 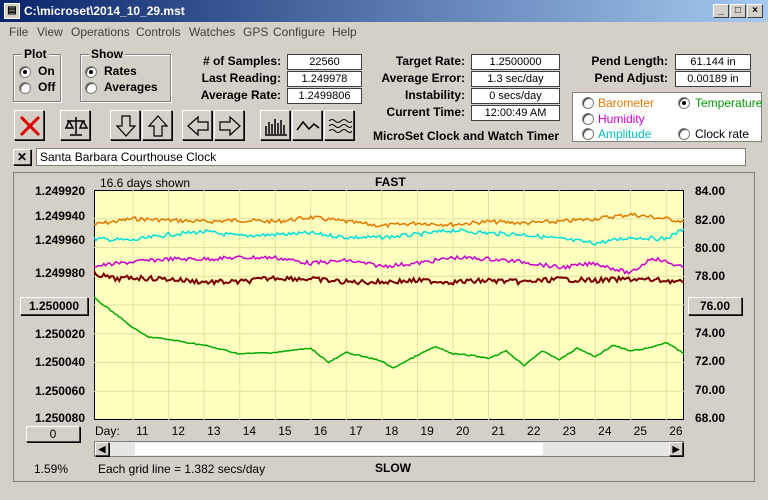 I want to click on menu-help: Help, so click(x=344, y=32).